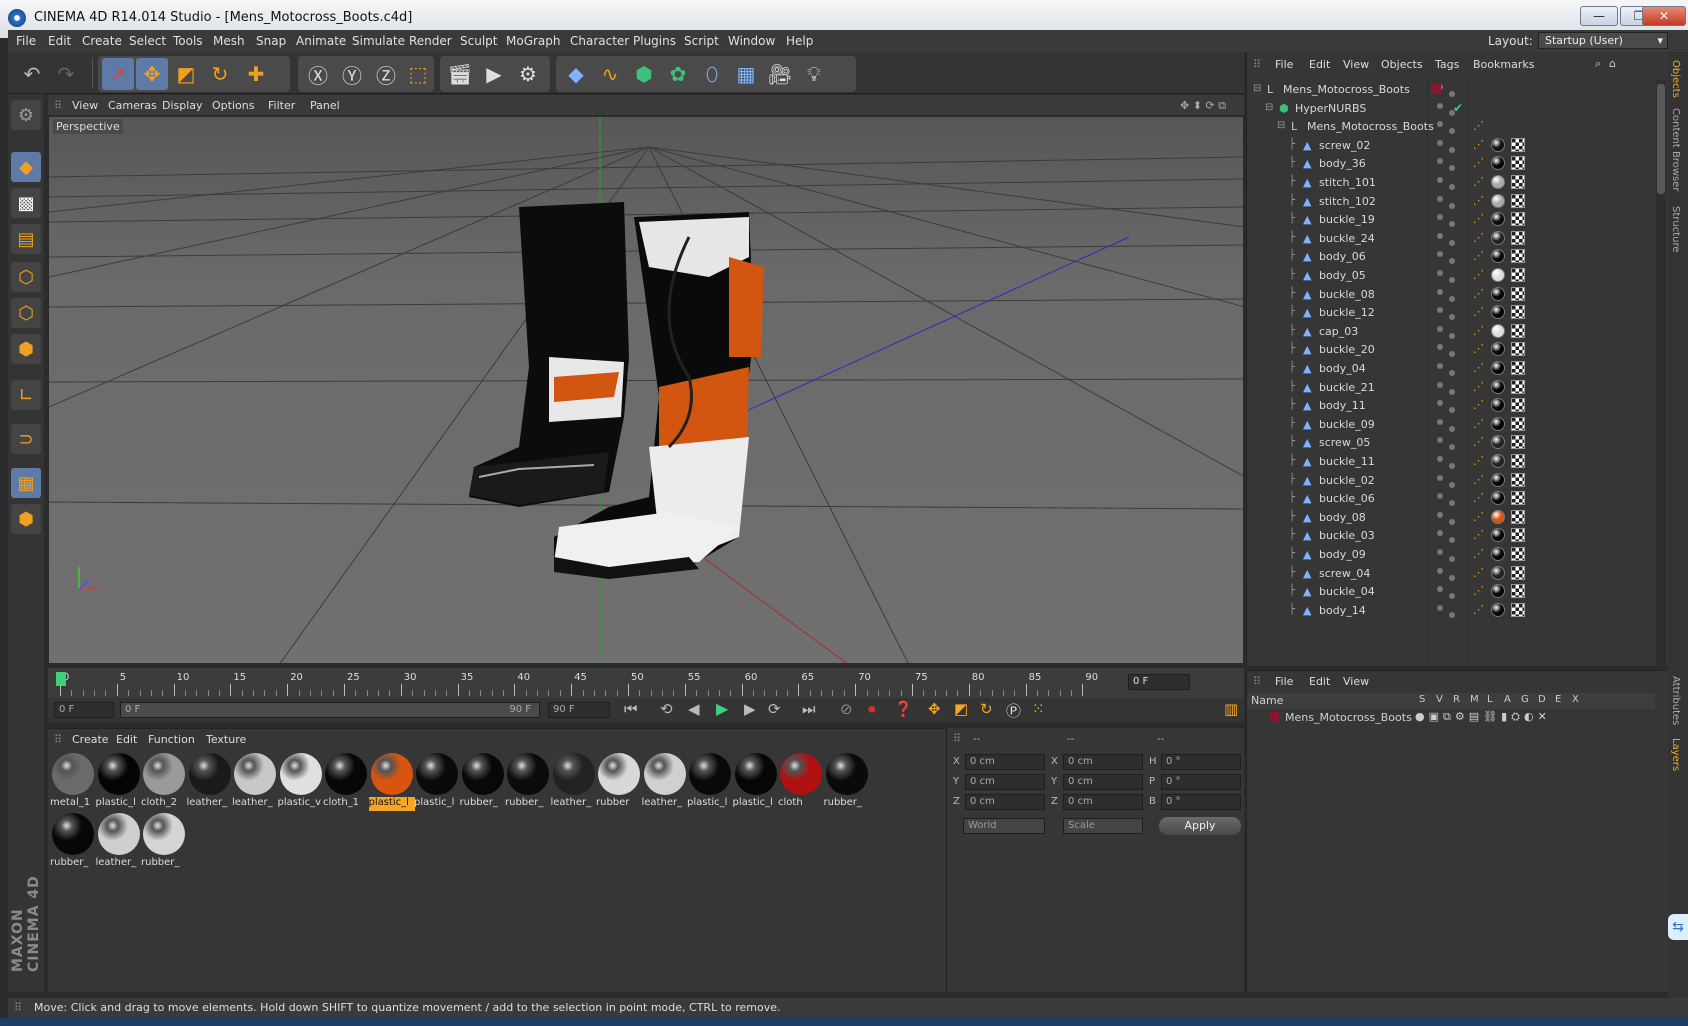  What do you see at coordinates (1347, 424) in the screenshot?
I see `object-name: buckle_09` at bounding box center [1347, 424].